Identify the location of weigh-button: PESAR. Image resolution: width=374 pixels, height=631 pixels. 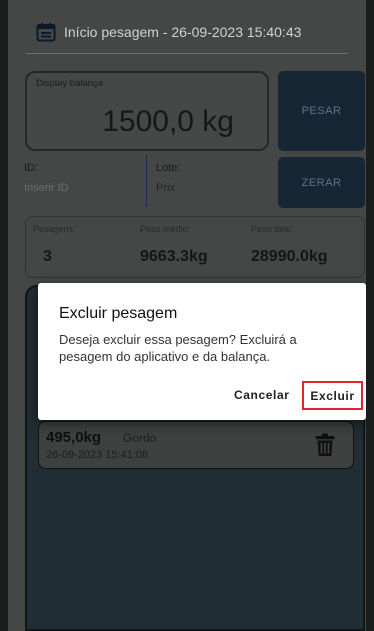
(321, 111).